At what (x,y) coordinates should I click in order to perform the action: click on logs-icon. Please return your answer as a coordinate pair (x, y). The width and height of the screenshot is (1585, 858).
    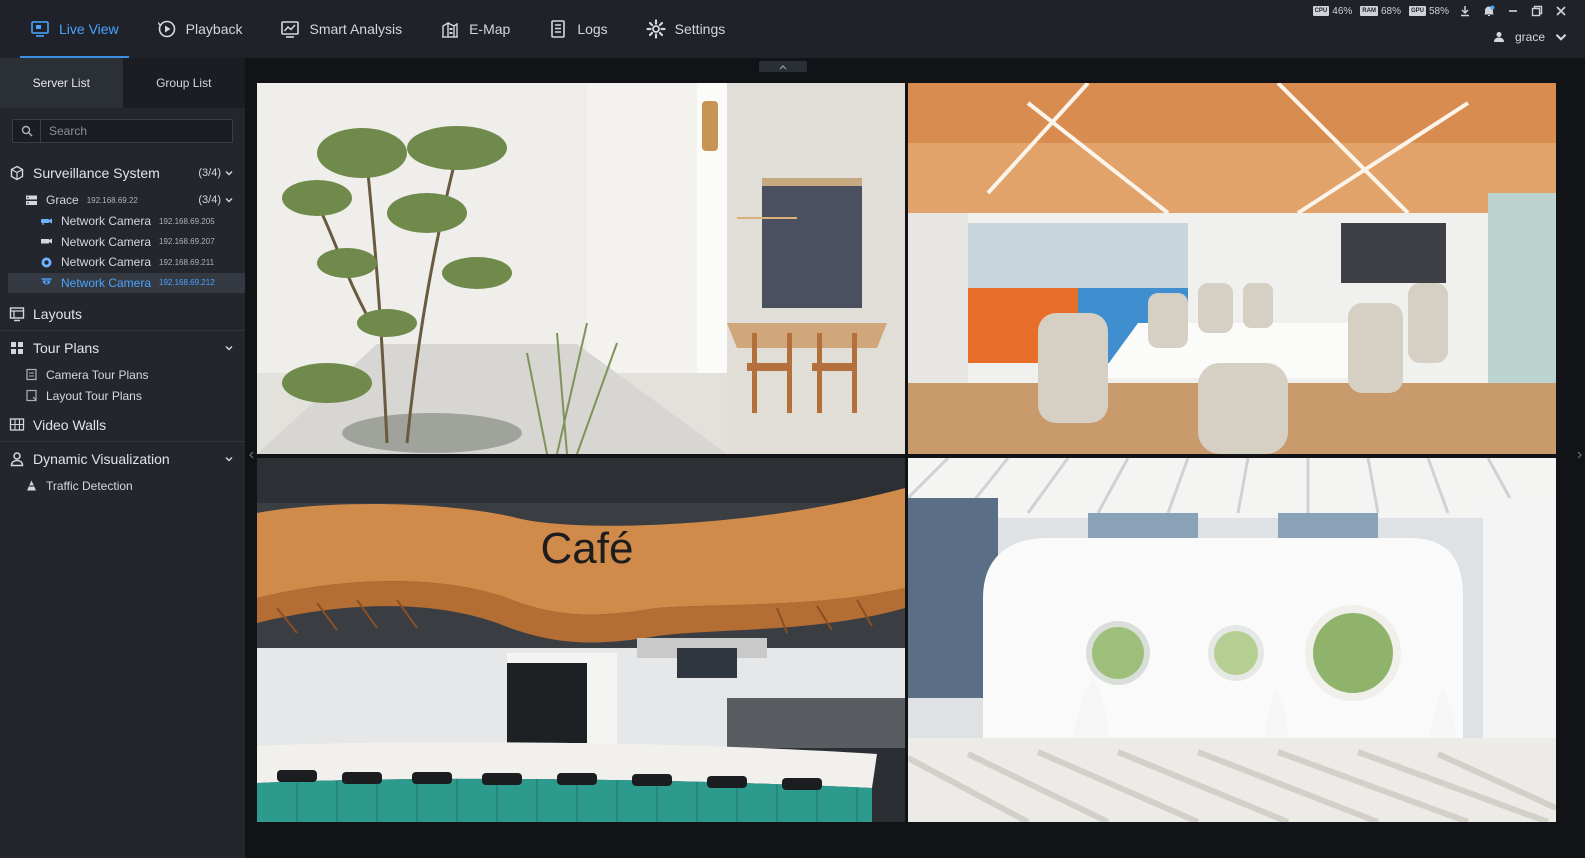
    Looking at the image, I should click on (558, 29).